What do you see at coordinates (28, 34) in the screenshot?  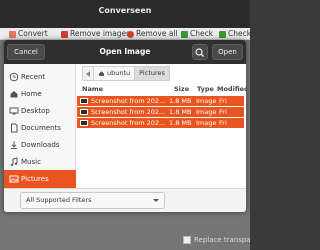 I see `convert-button: Convert` at bounding box center [28, 34].